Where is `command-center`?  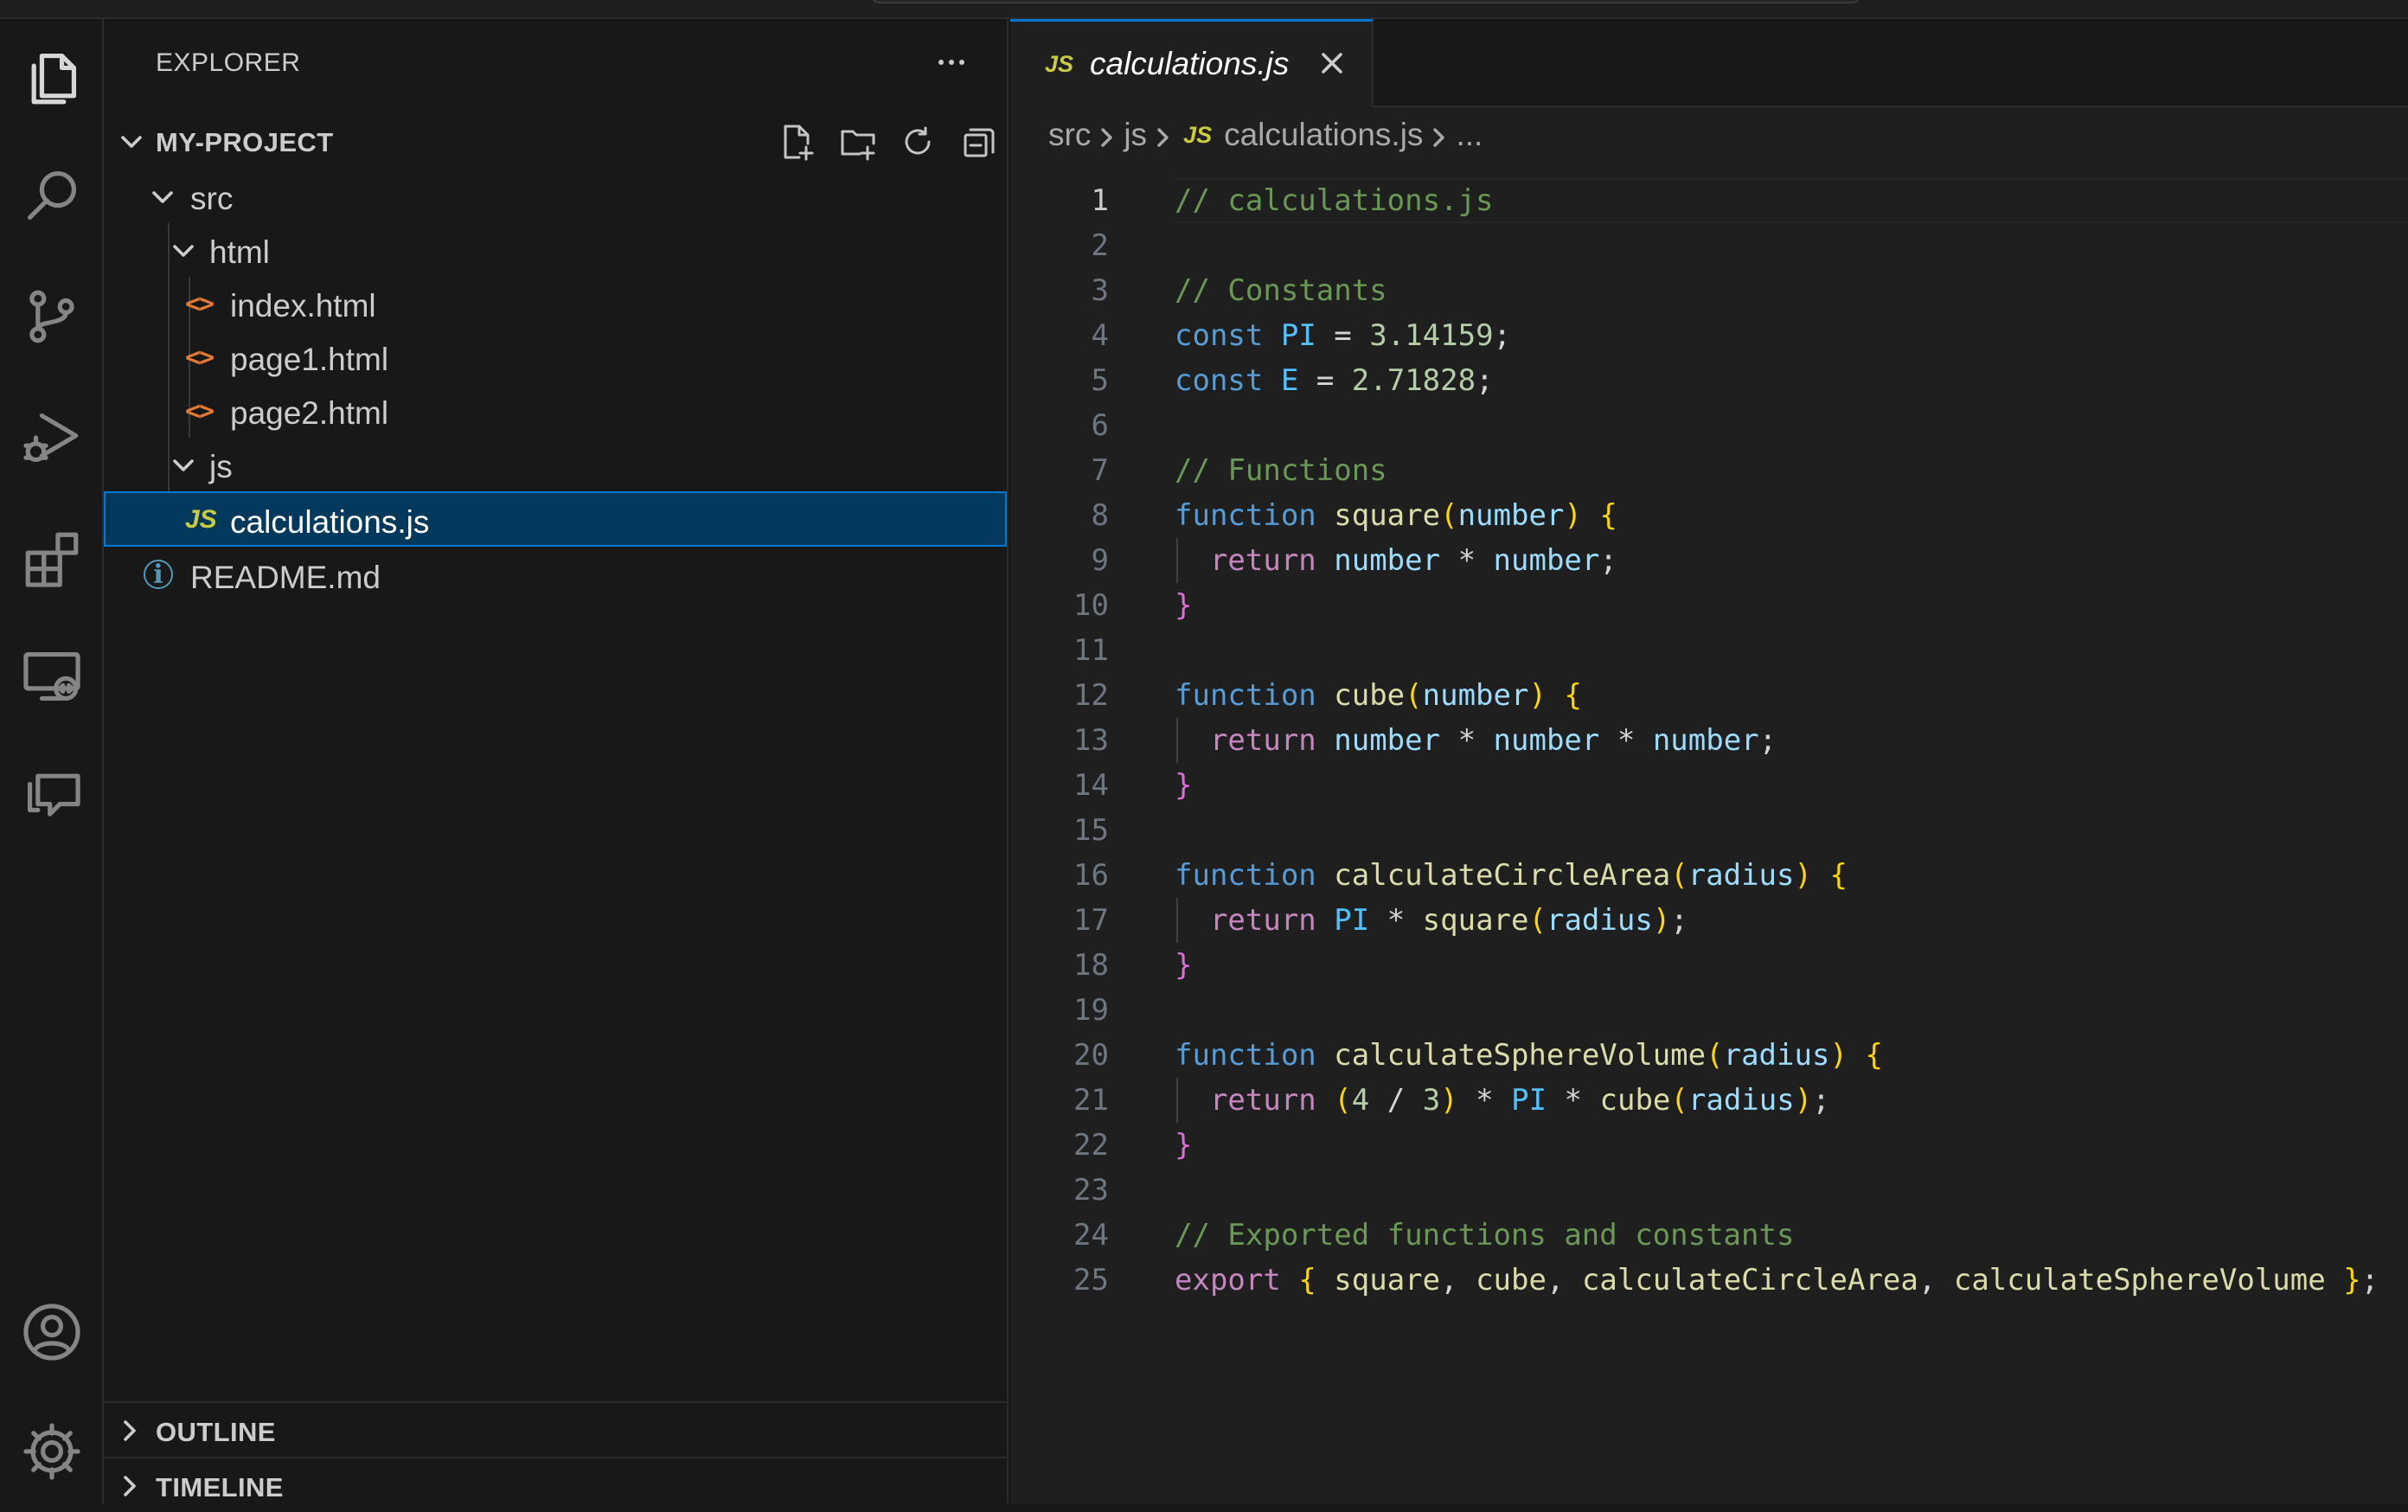
command-center is located at coordinates (1366, 1).